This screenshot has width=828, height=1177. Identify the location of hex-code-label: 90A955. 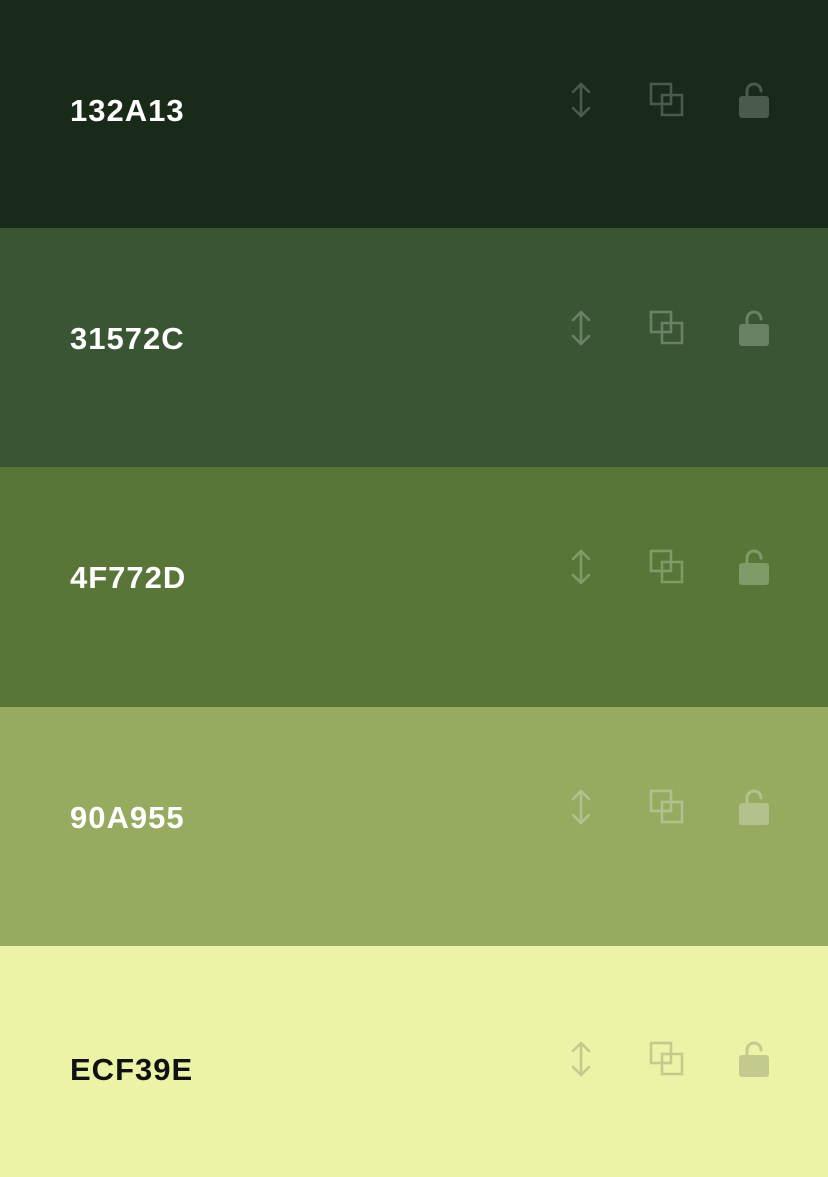
(127, 817).